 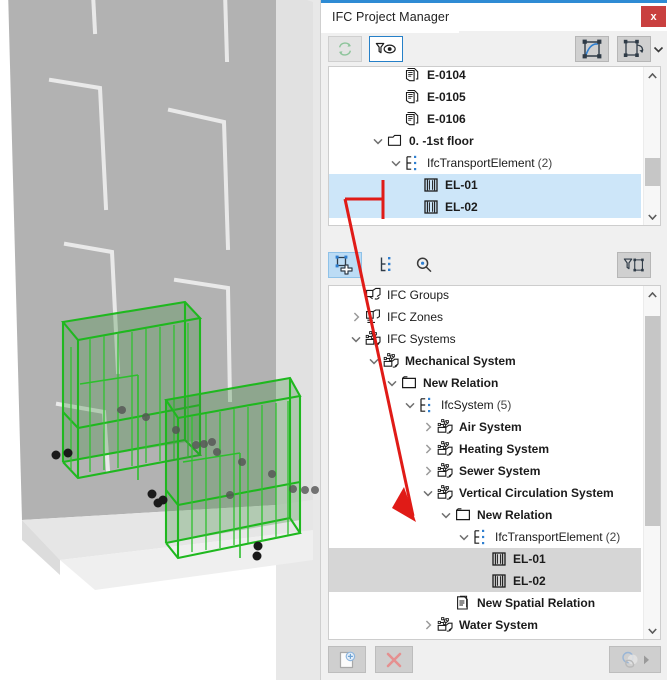 What do you see at coordinates (462, 514) in the screenshot?
I see `folder-icon` at bounding box center [462, 514].